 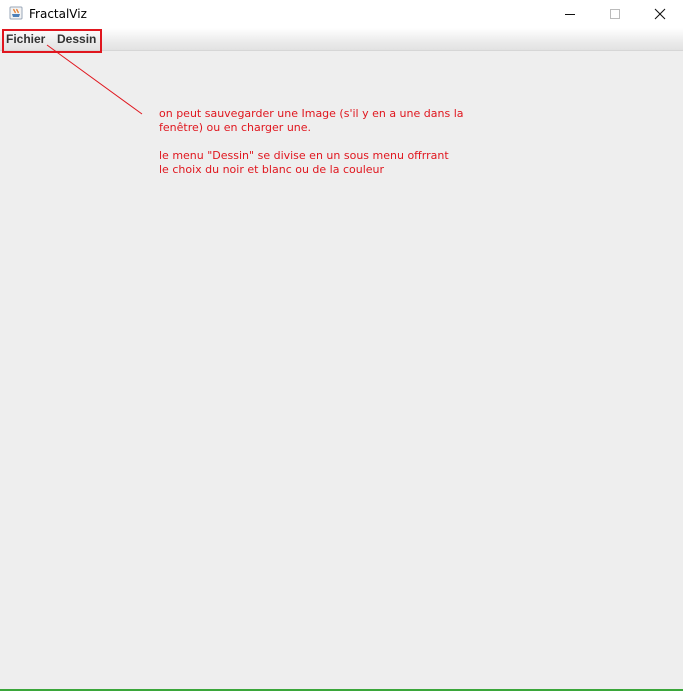 What do you see at coordinates (235, 127) in the screenshot?
I see `annotation-line: fenêtre) ou en charger une.` at bounding box center [235, 127].